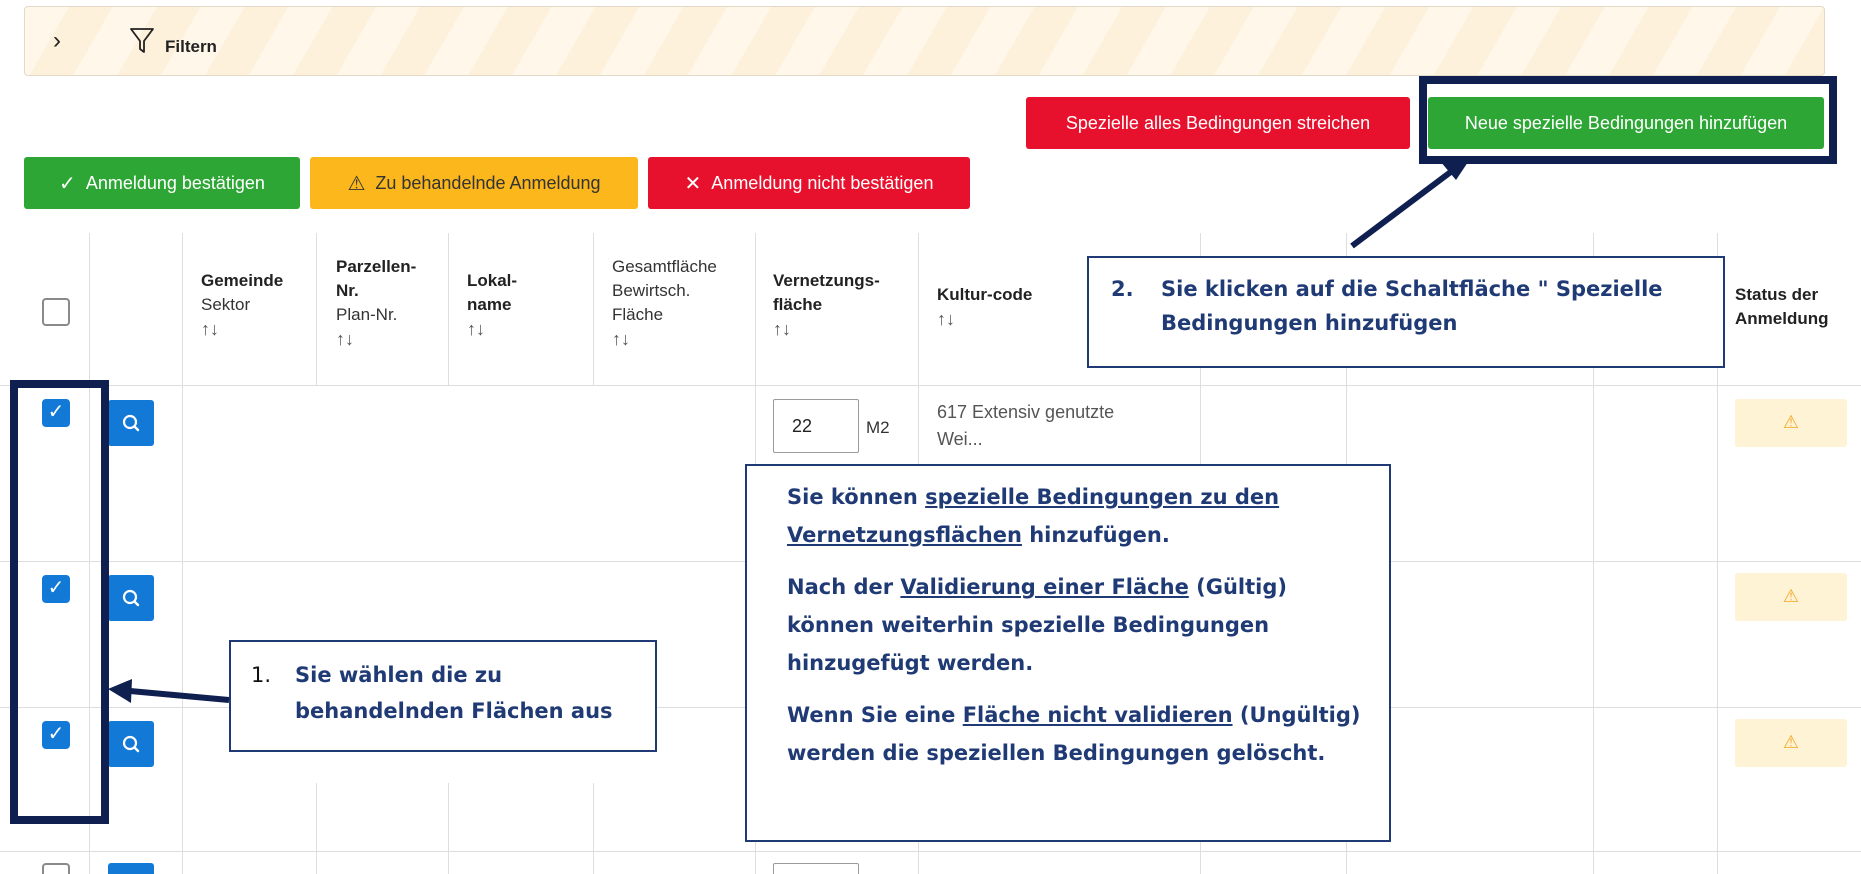 Image resolution: width=1861 pixels, height=874 pixels. What do you see at coordinates (242, 280) in the screenshot?
I see `header-gemeinde-title: Gemeinde` at bounding box center [242, 280].